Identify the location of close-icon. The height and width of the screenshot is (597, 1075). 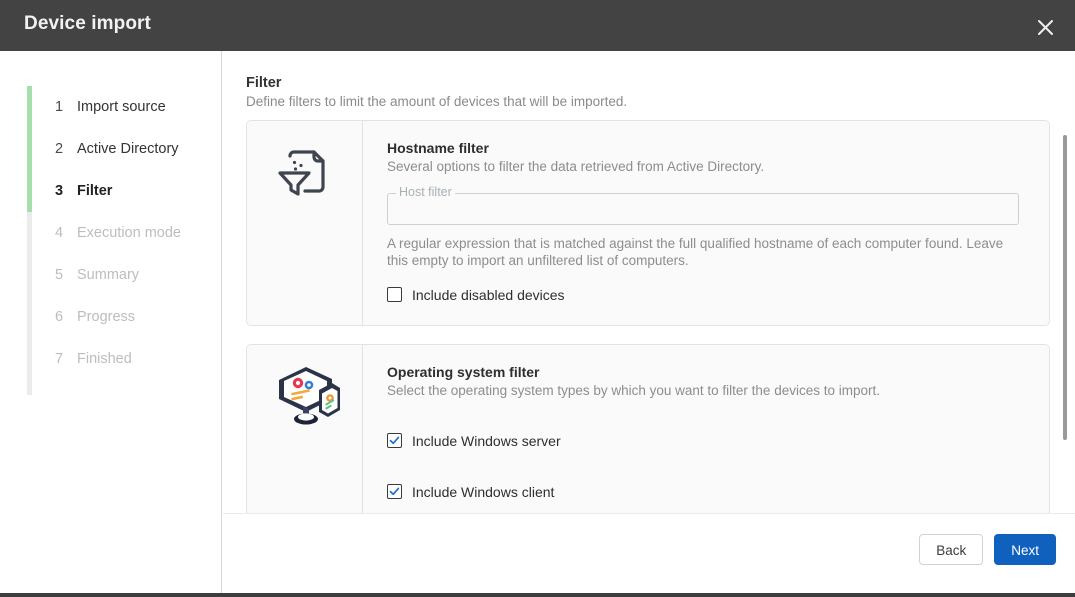
(1045, 27).